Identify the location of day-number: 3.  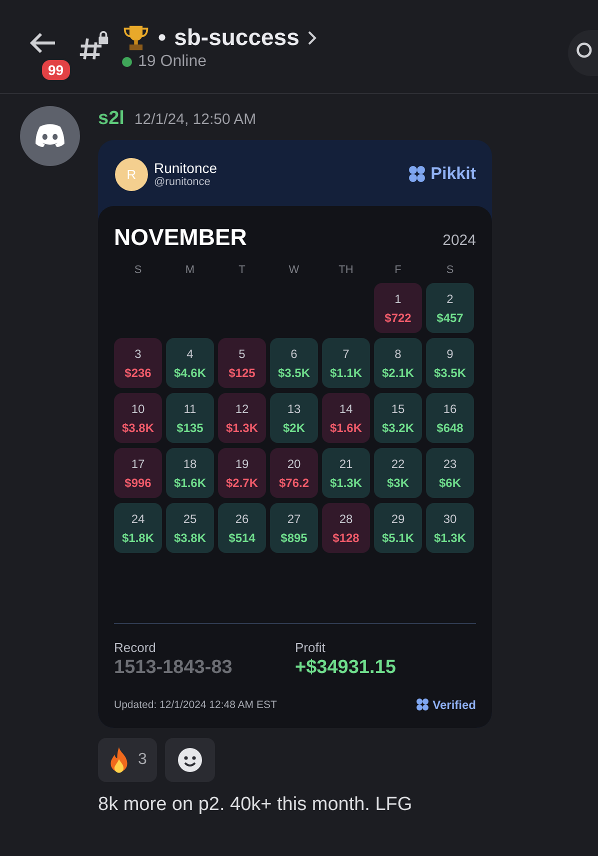
(138, 353).